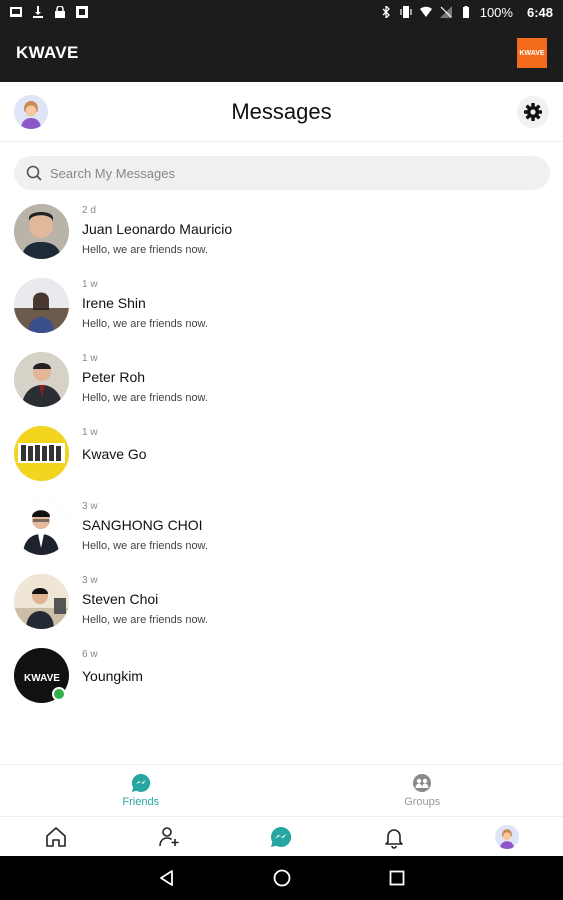 The image size is (563, 900). I want to click on messenger-icon, so click(281, 836).